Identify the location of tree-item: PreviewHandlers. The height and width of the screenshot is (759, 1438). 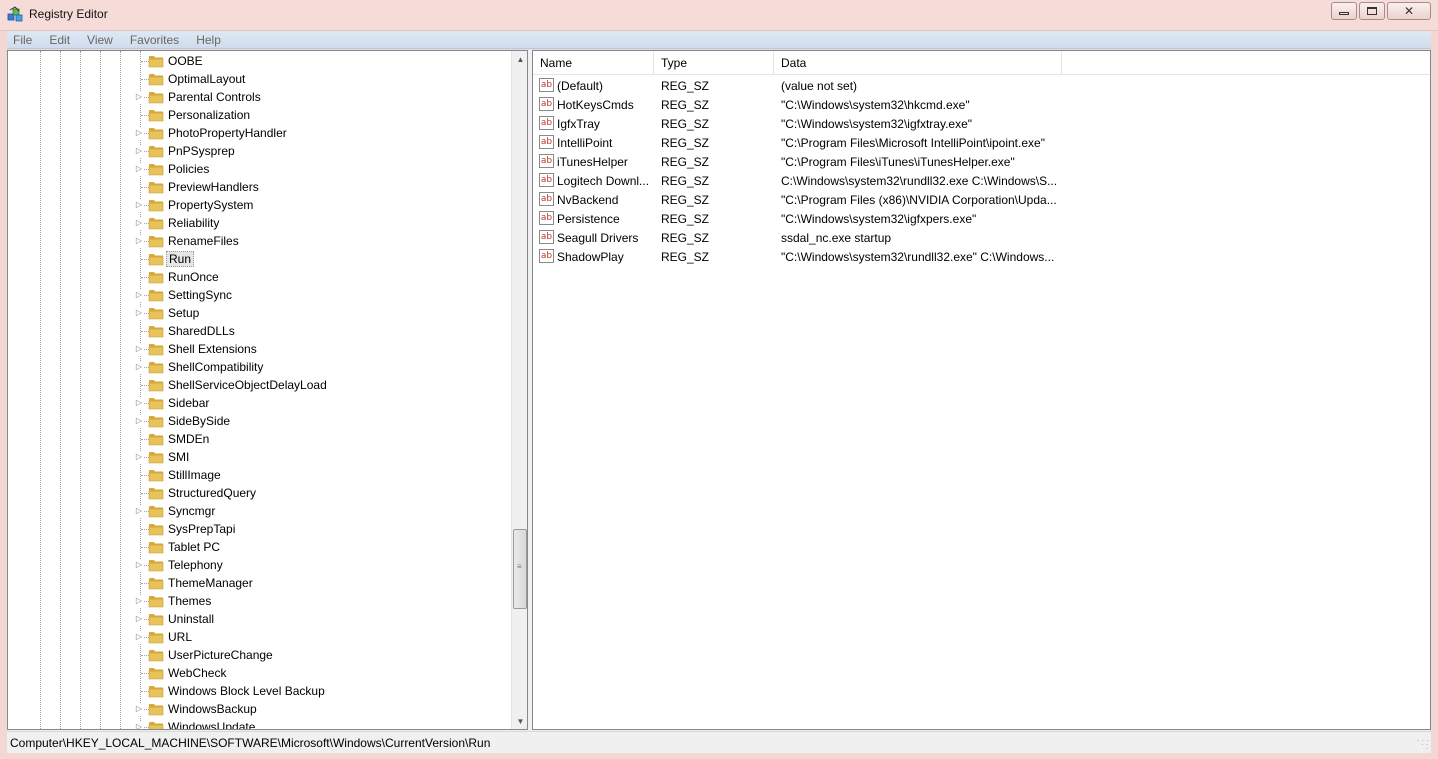
(258, 187).